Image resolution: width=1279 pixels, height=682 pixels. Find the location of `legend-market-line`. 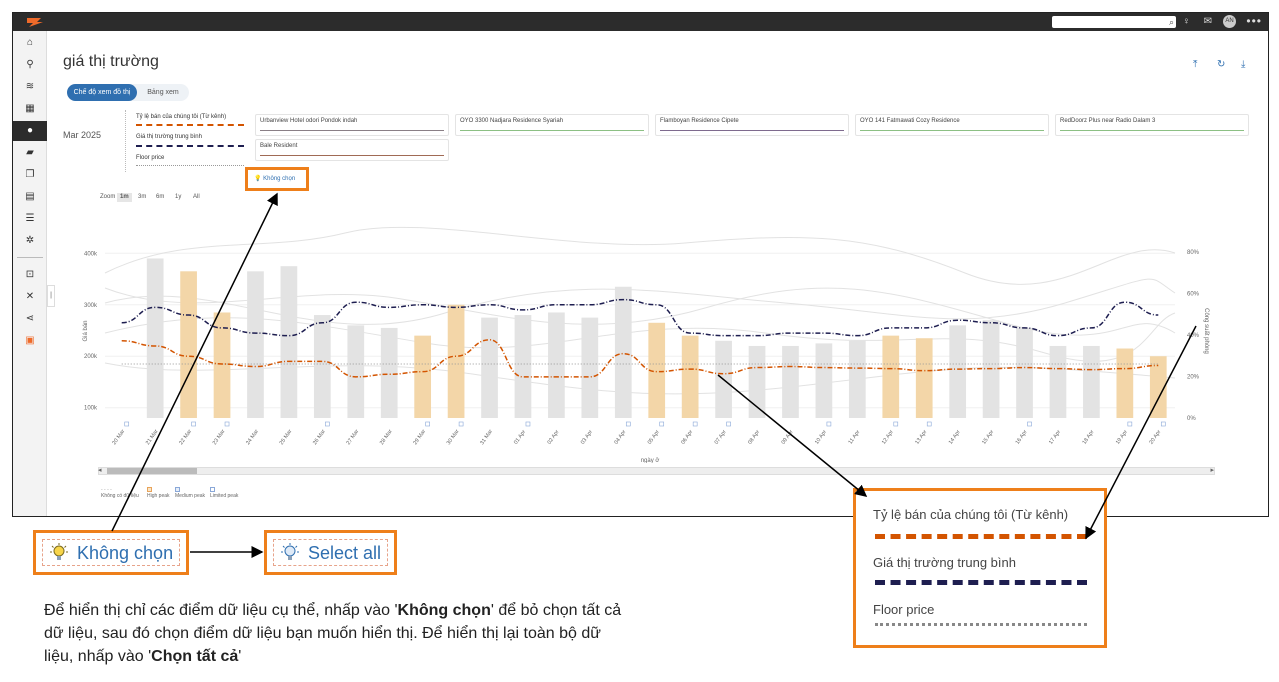

legend-market-line is located at coordinates (190, 146).